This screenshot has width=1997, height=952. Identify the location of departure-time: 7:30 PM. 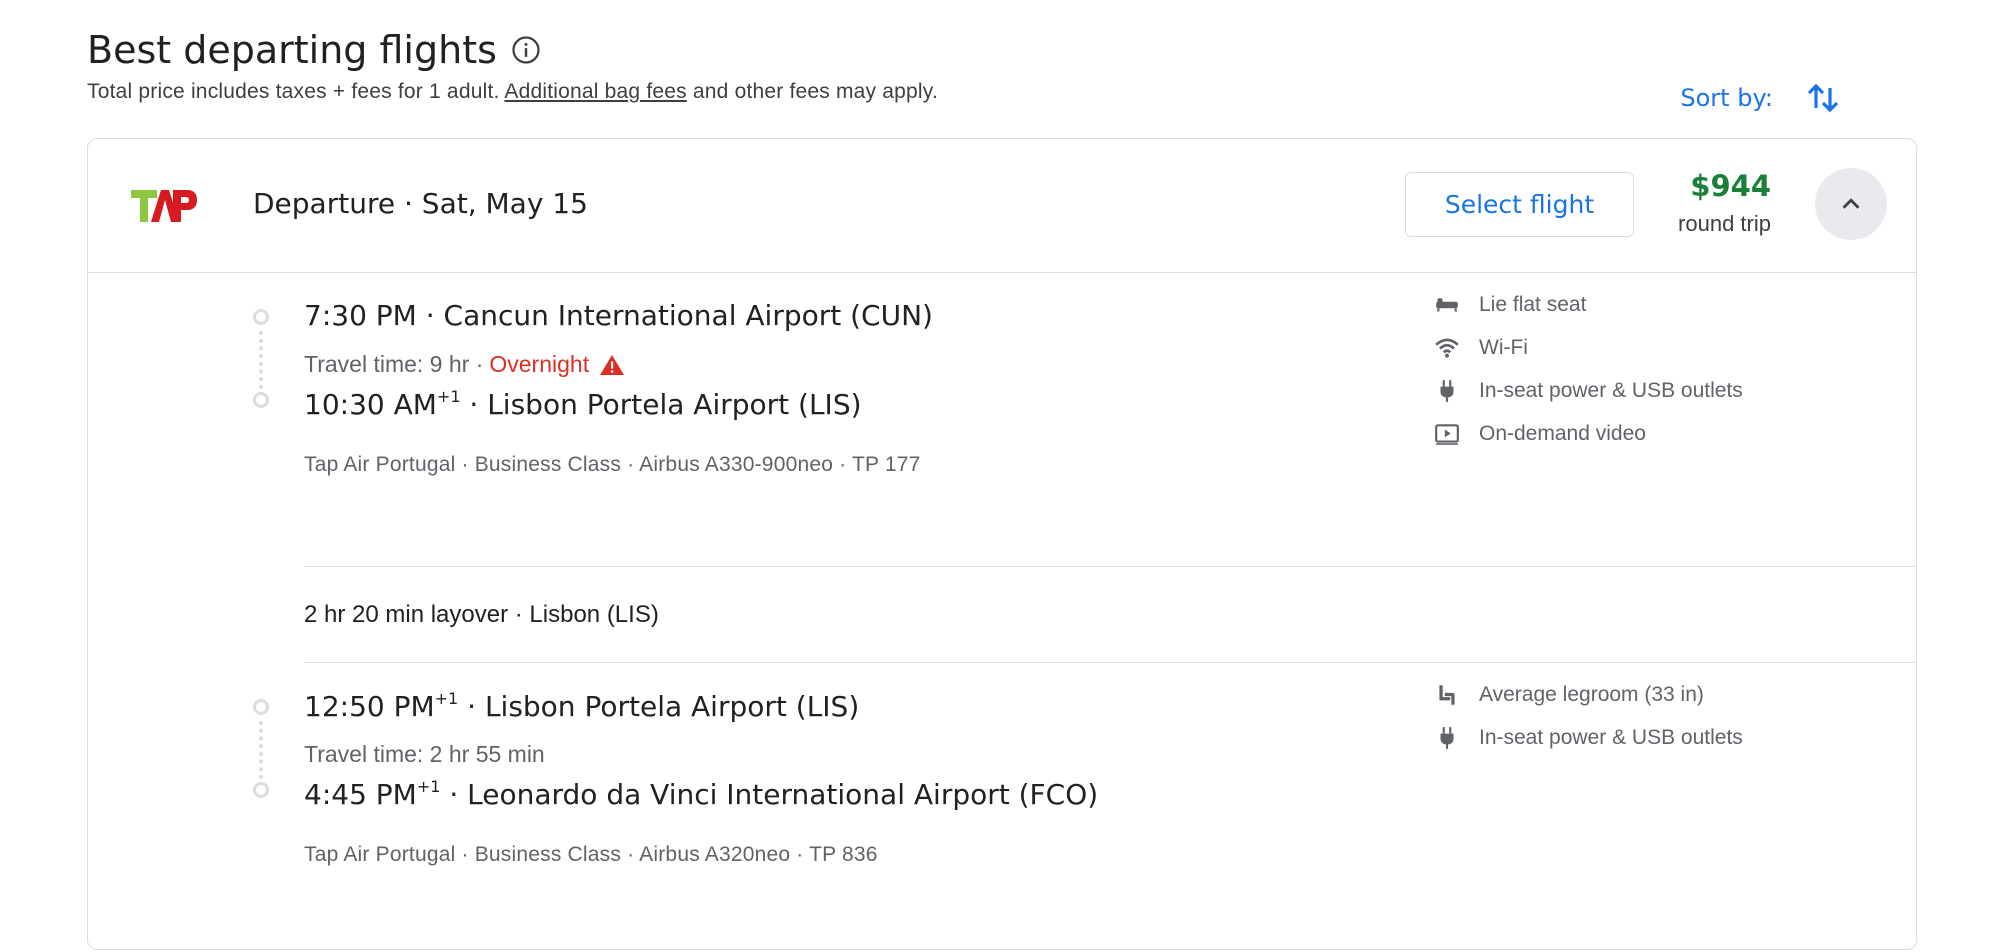
(360, 315).